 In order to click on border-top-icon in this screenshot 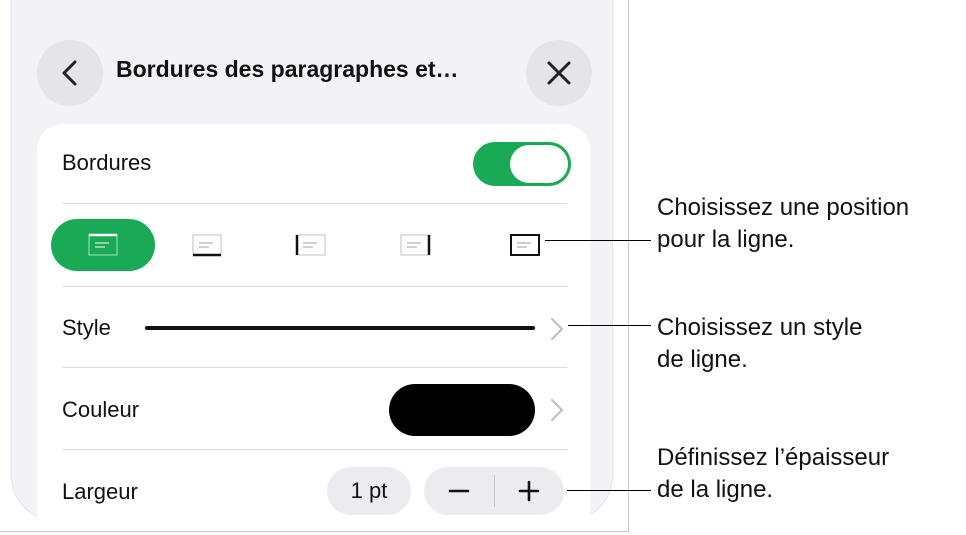, I will do `click(103, 244)`.